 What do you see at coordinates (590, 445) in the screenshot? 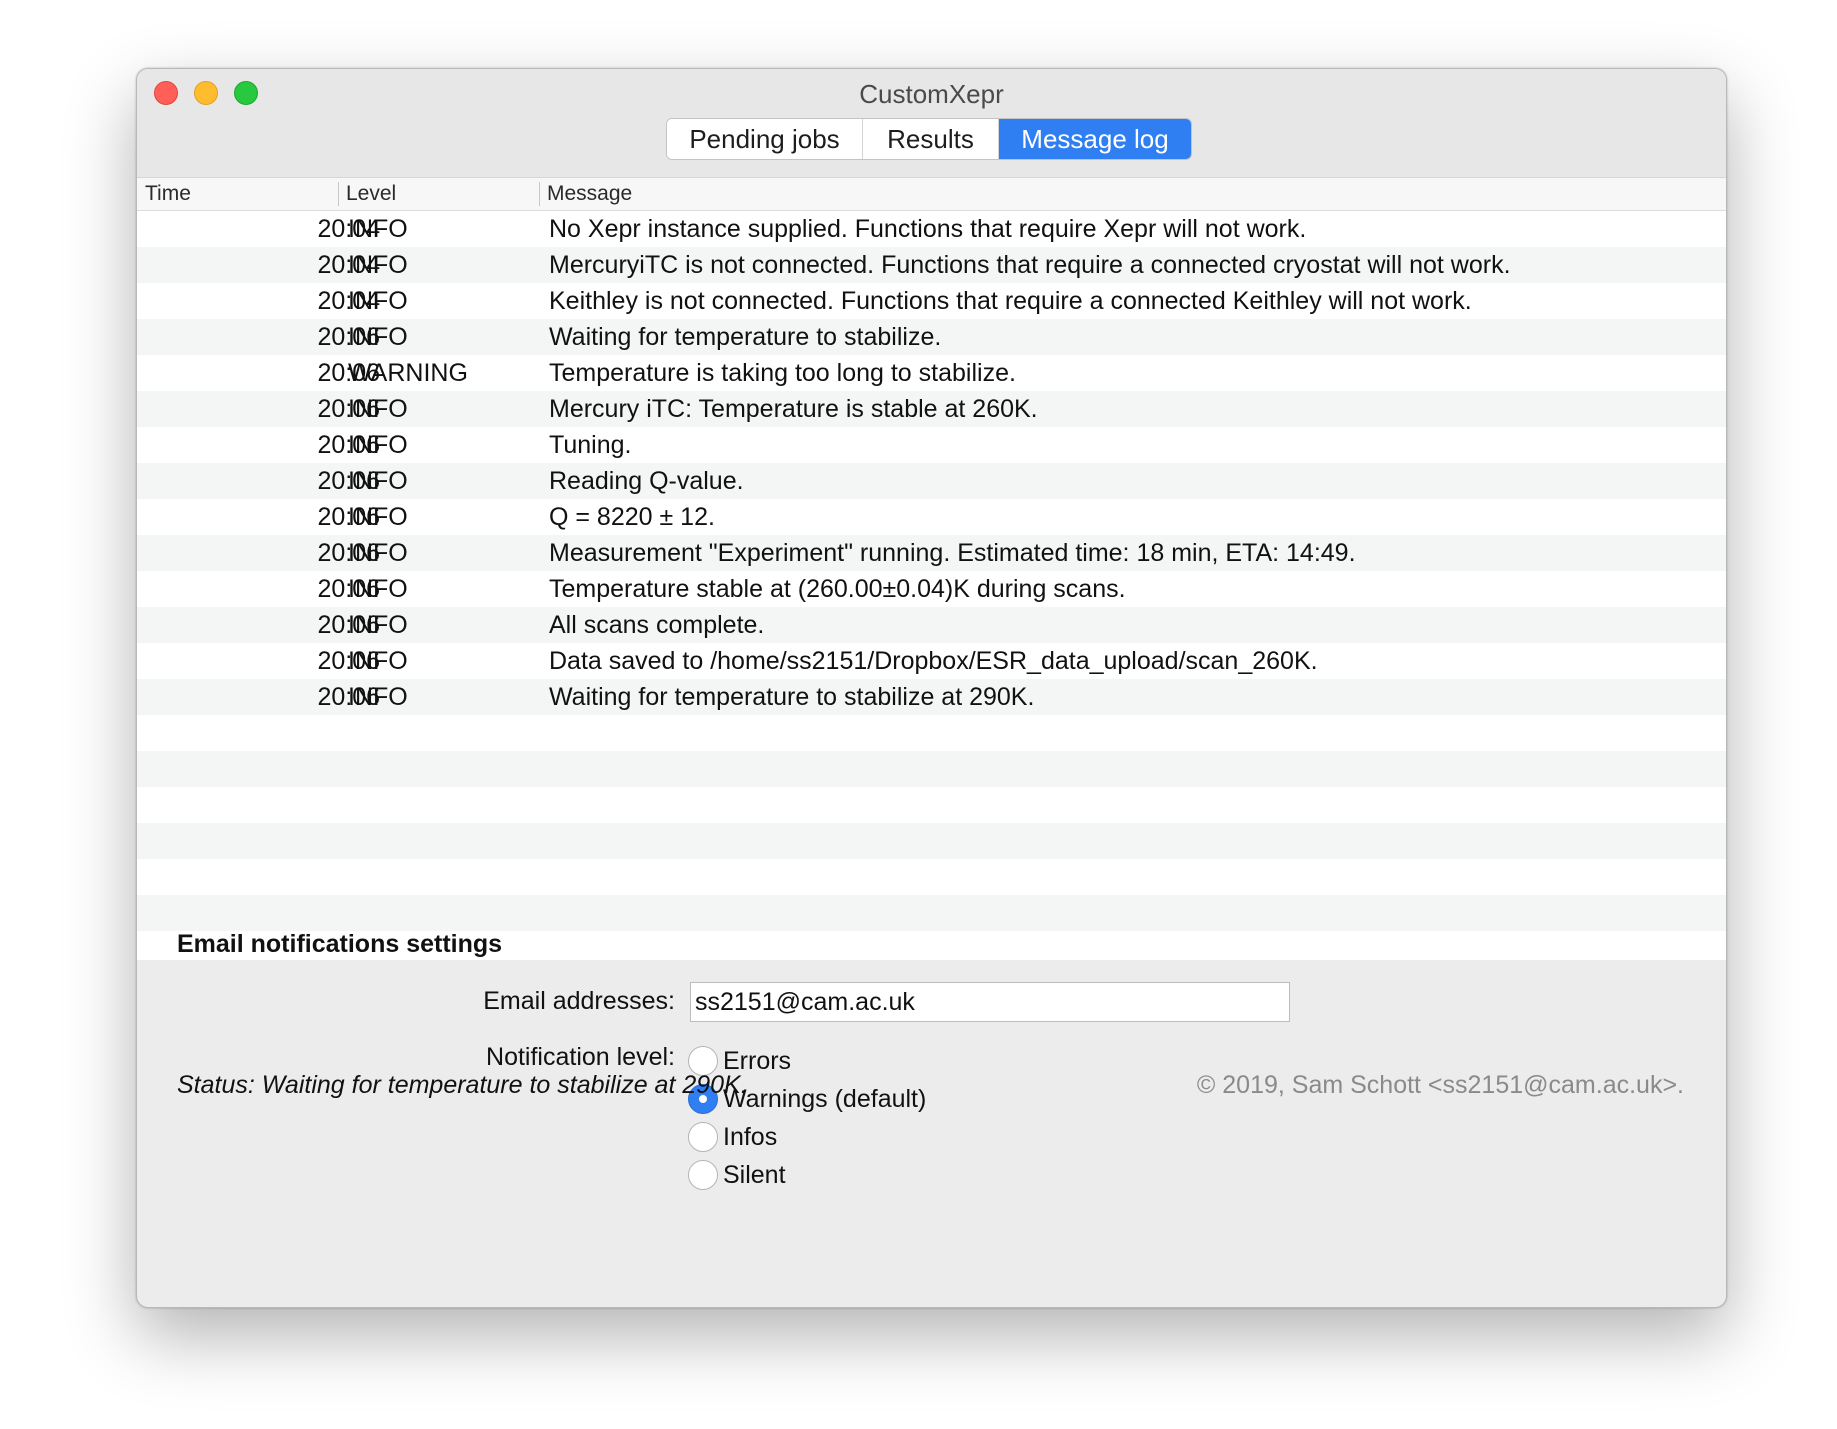
I see `log-message-cell: Tuning.` at bounding box center [590, 445].